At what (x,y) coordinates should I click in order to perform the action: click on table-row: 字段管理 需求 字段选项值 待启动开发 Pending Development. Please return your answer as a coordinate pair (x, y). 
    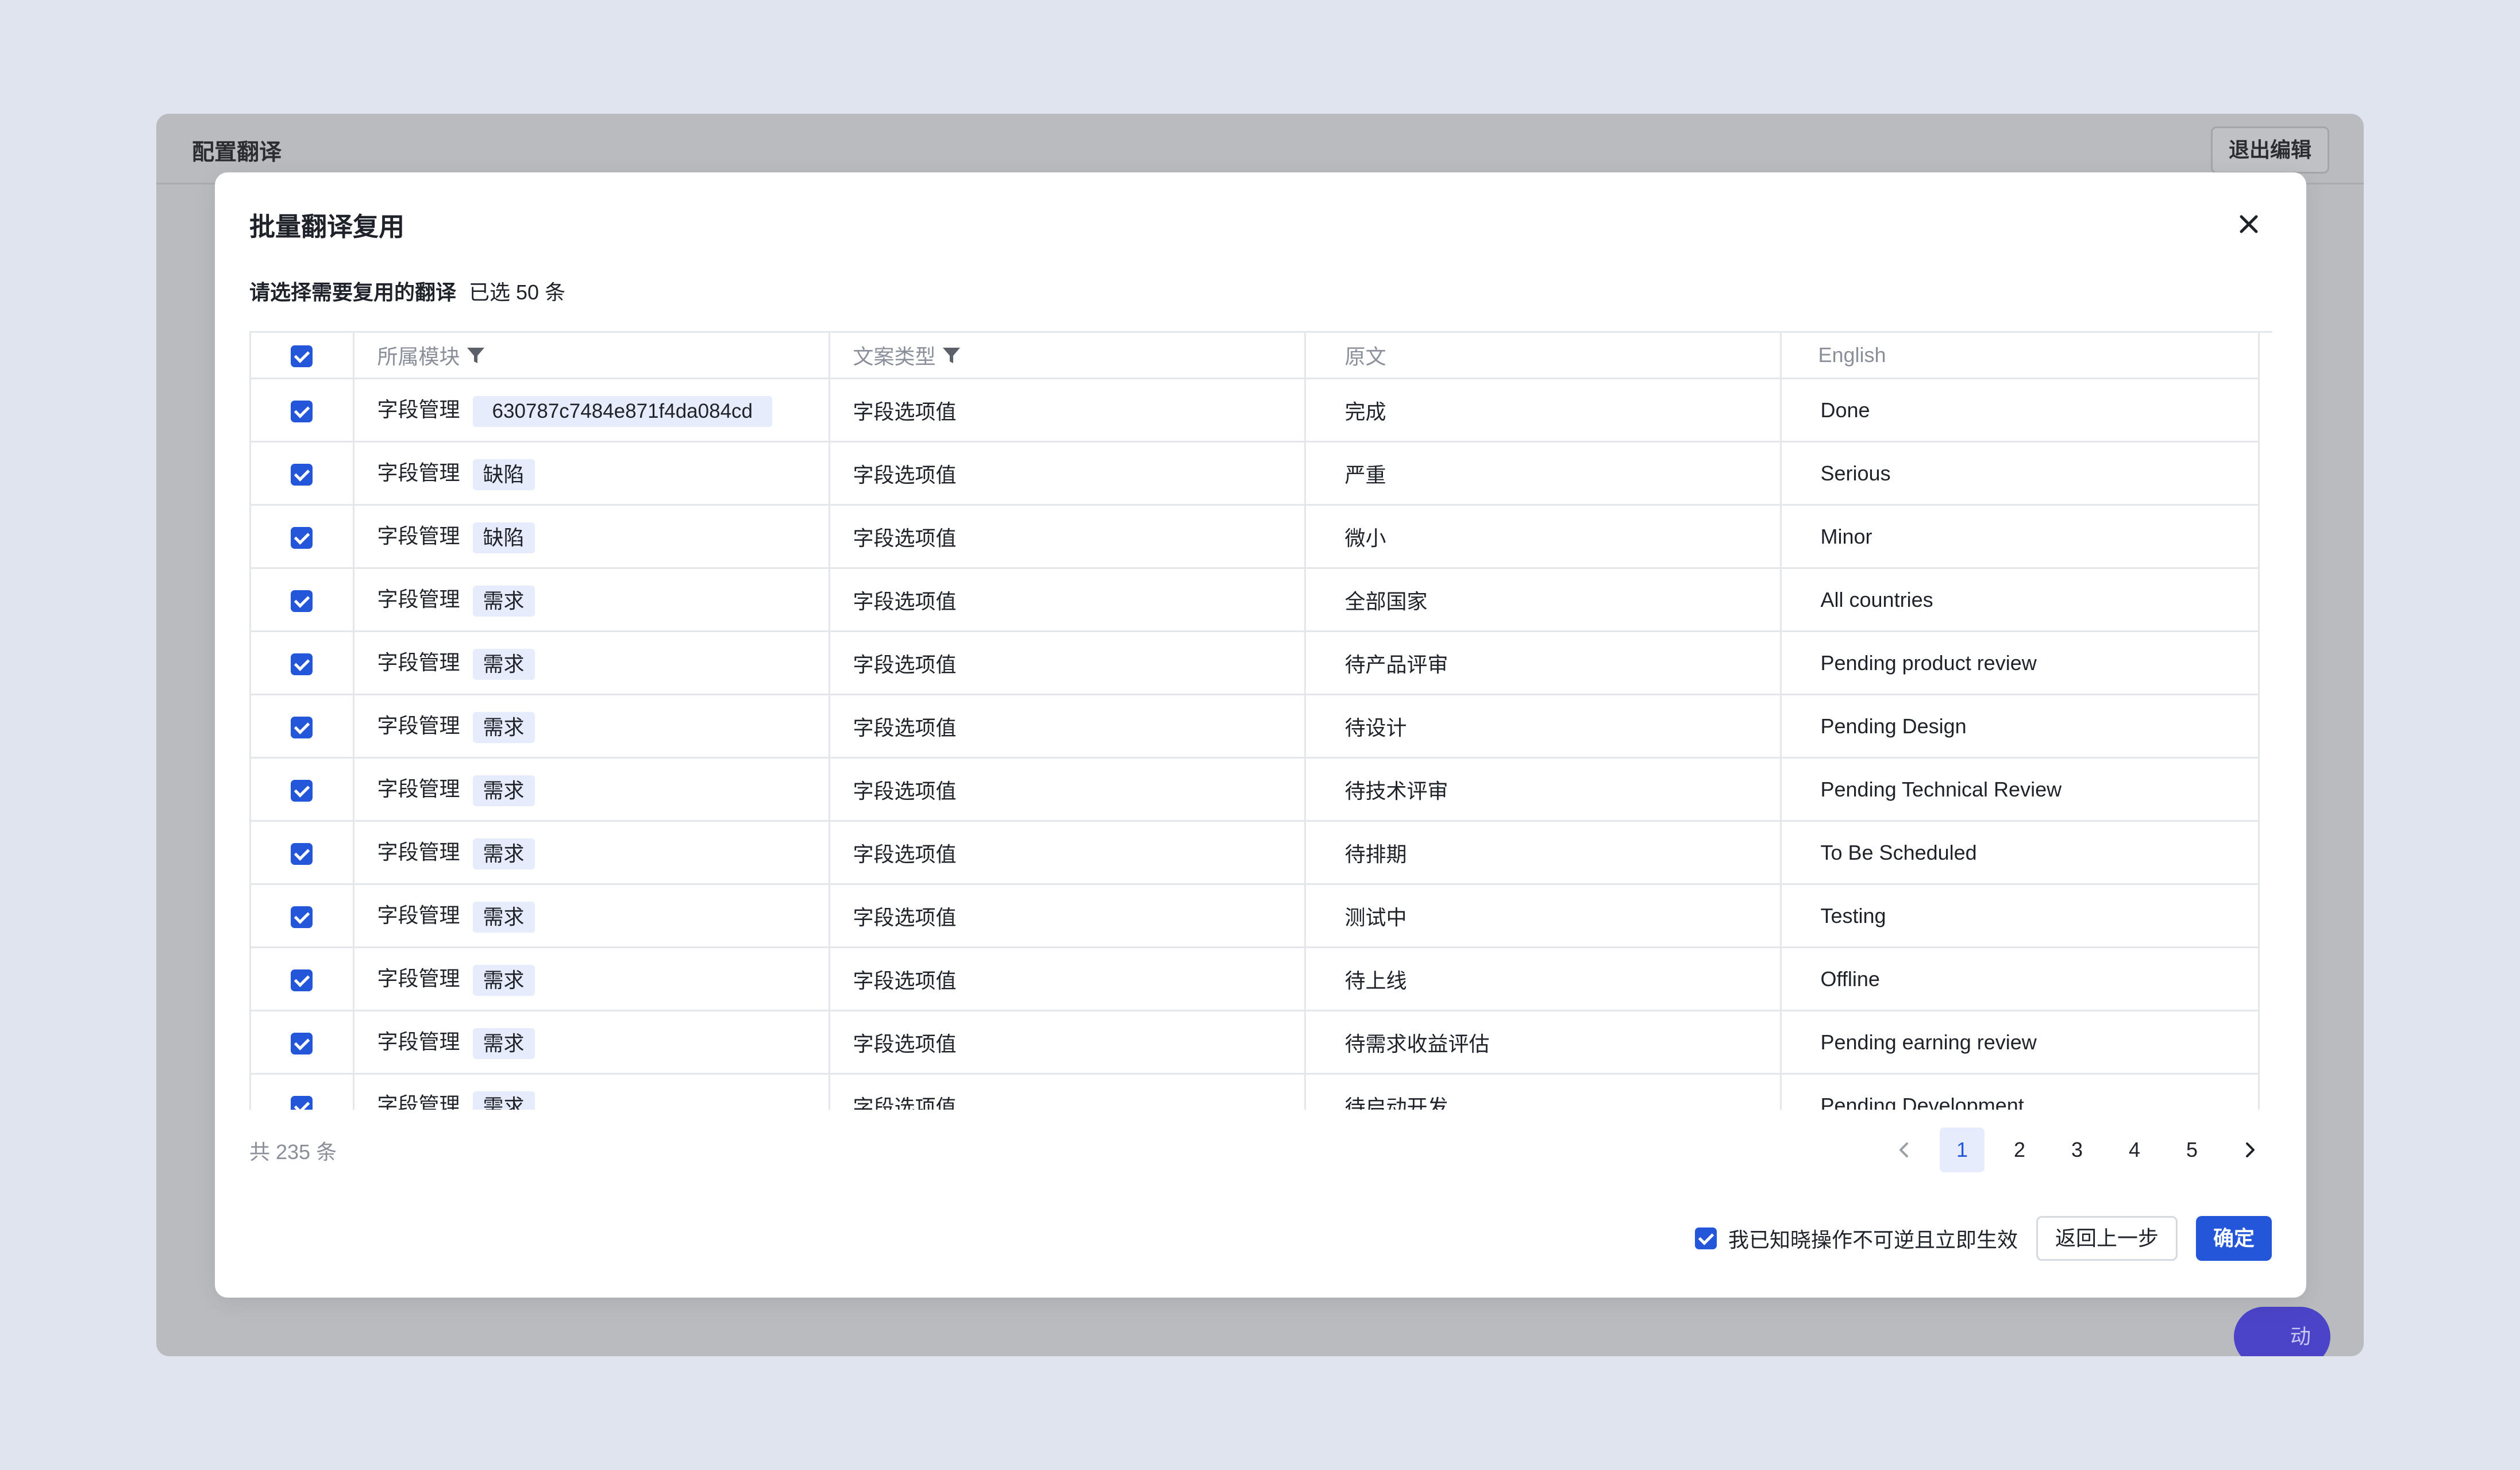
    Looking at the image, I should click on (1255, 1091).